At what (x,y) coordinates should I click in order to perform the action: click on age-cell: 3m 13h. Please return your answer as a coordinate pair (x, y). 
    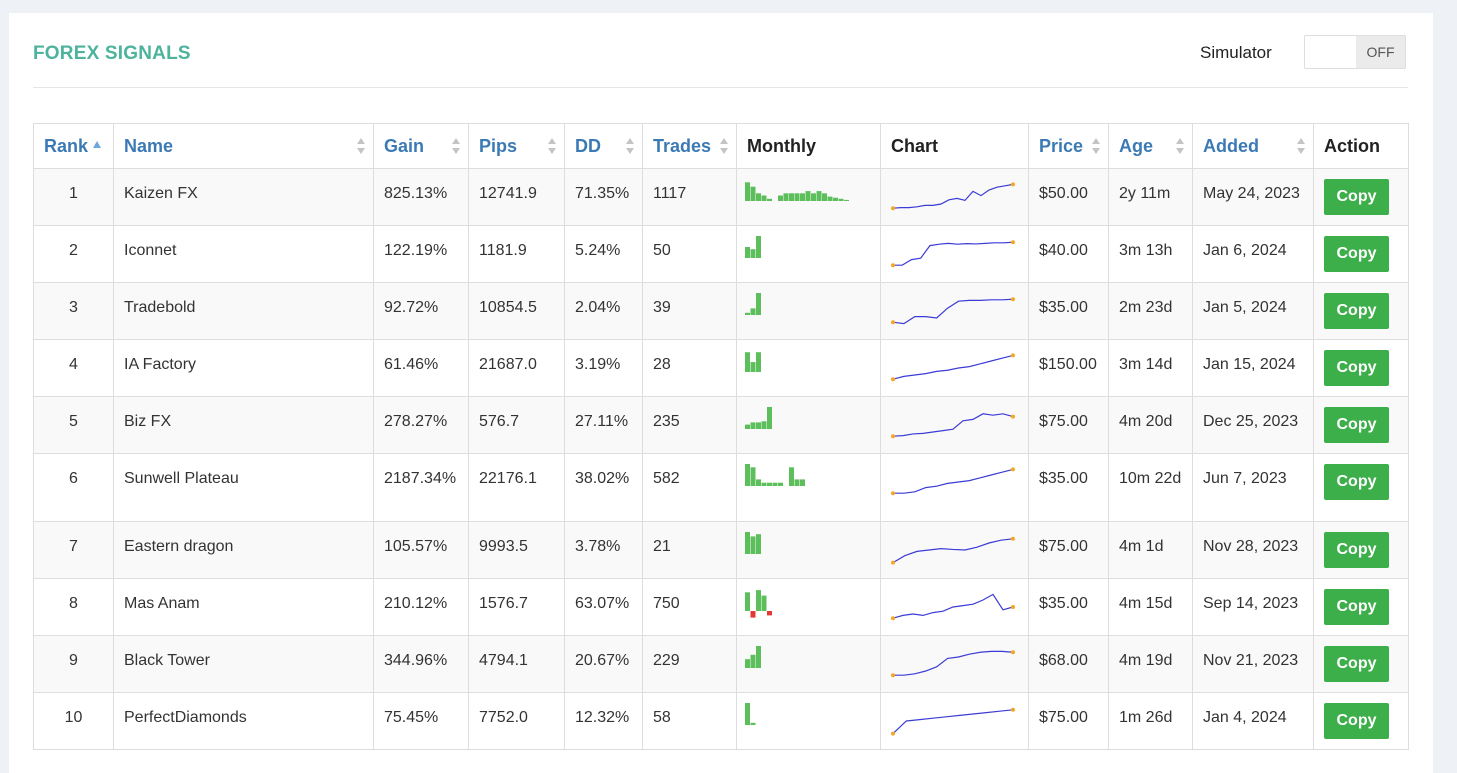
    Looking at the image, I should click on (1150, 254).